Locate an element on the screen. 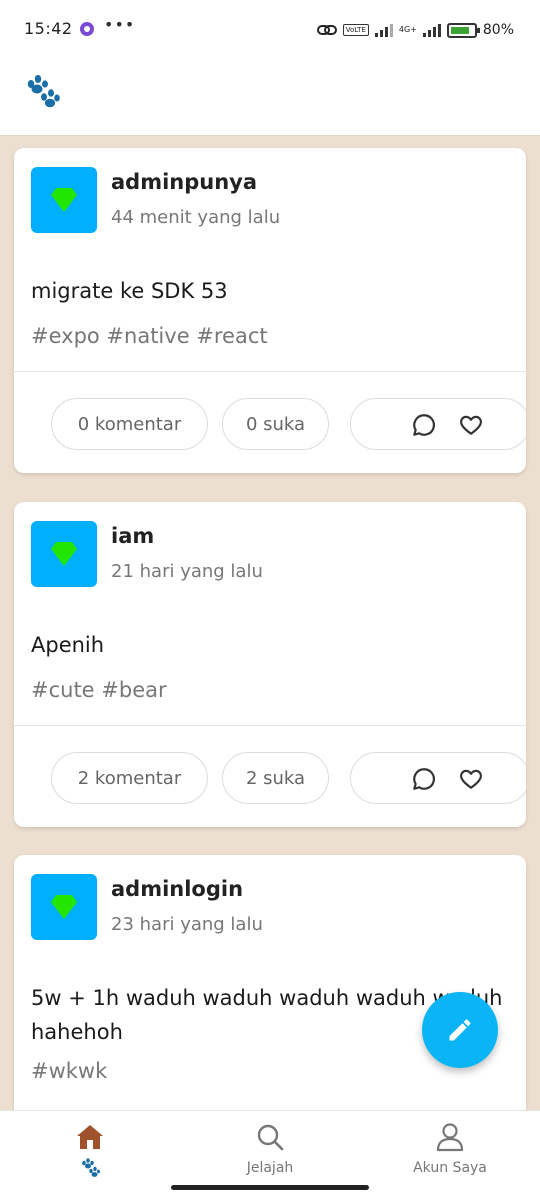 This screenshot has height=1200, width=540. signal-icon is located at coordinates (383, 30).